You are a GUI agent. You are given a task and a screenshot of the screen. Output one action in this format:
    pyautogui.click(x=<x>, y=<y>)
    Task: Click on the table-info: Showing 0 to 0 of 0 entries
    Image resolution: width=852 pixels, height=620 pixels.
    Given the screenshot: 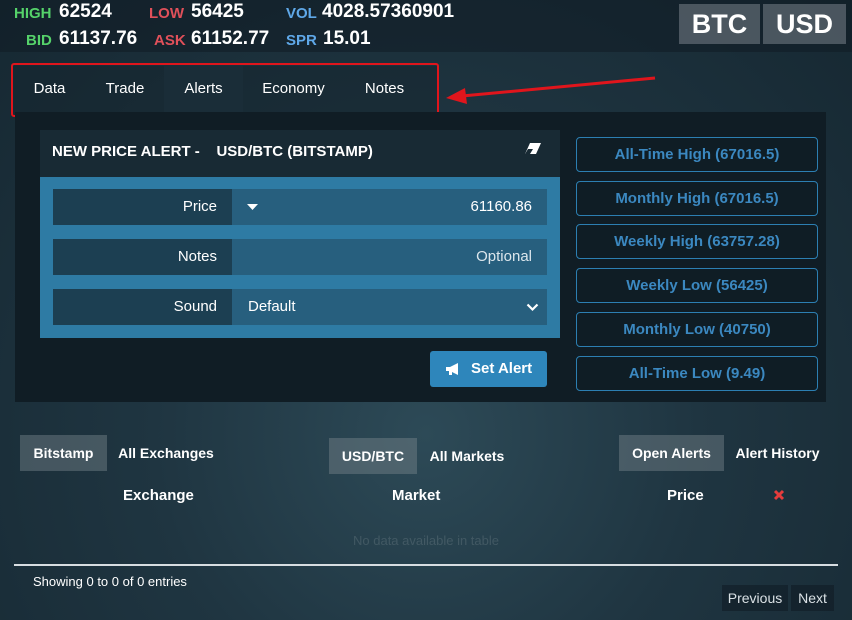 What is the action you would take?
    pyautogui.click(x=110, y=581)
    